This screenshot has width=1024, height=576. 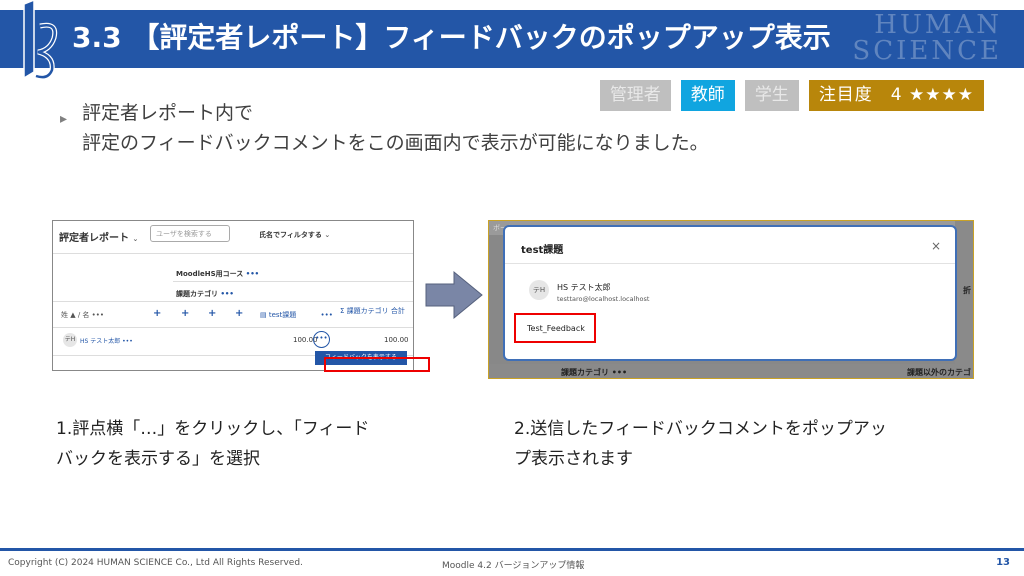 I want to click on background-footer: 課題カテゴリ ••• 課題以外のカテゴ, so click(x=731, y=371).